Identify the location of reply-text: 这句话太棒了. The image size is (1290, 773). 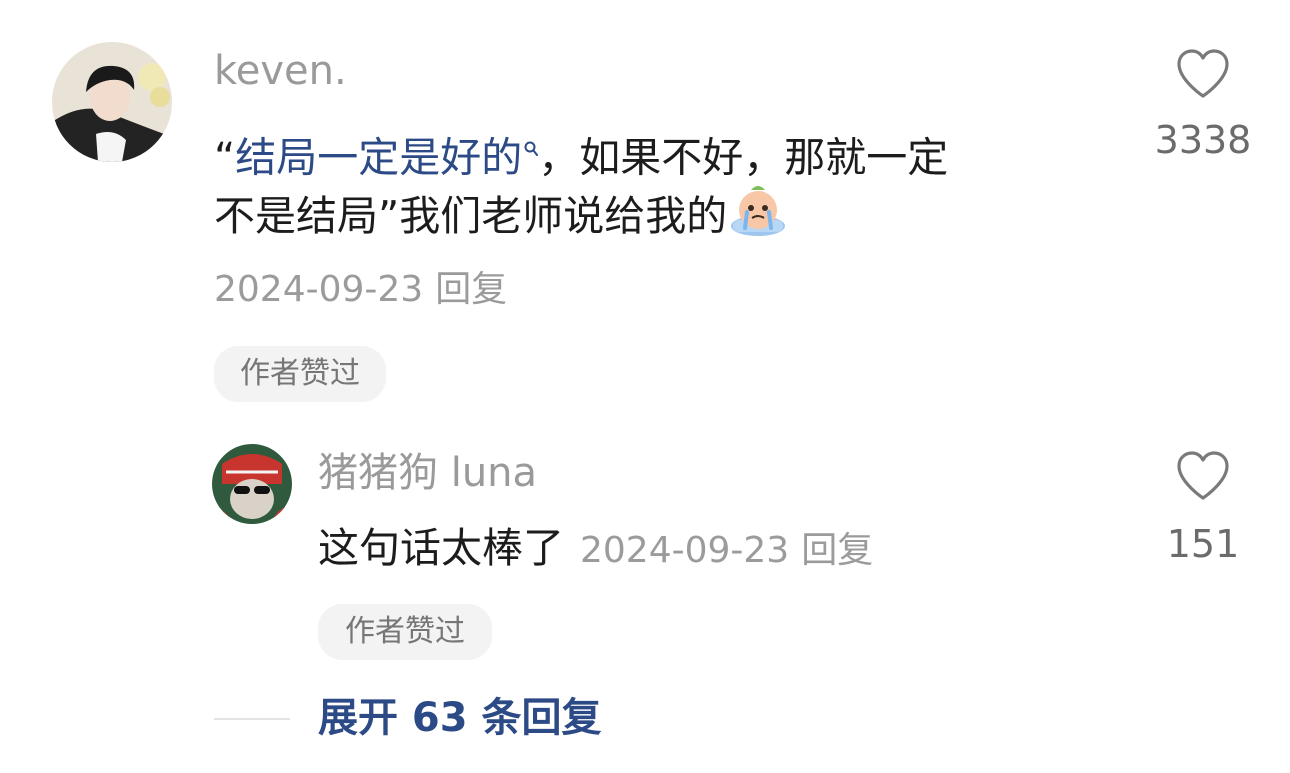
(441, 548).